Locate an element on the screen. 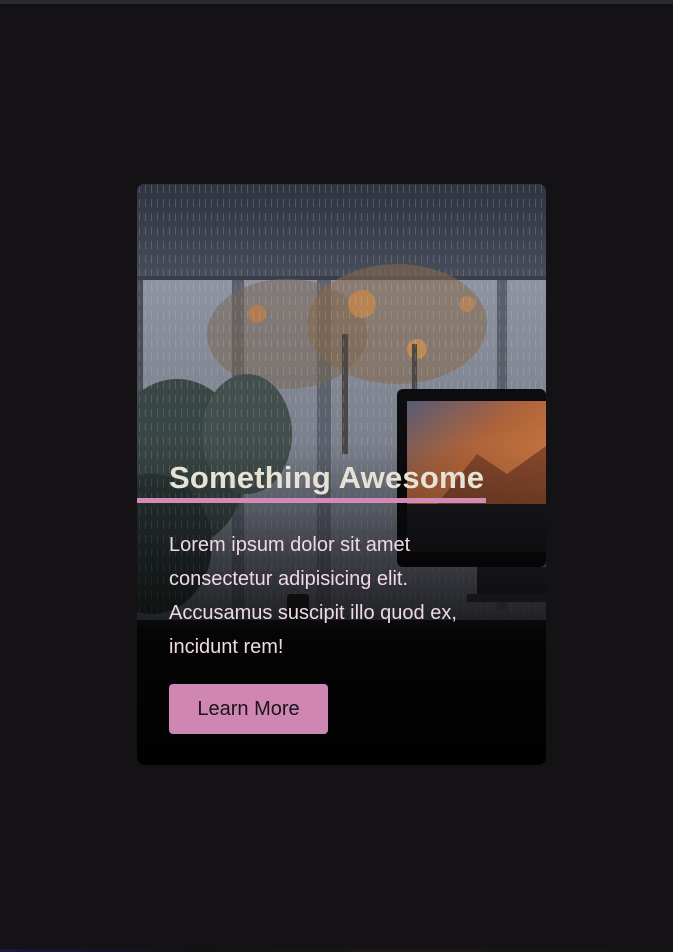 The image size is (673, 952). card-content: Something Awesome is located at coordinates (339, 478).